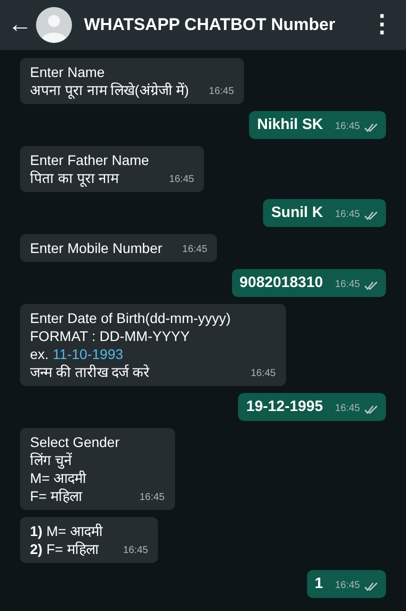 Image resolution: width=406 pixels, height=611 pixels. Describe the element at coordinates (109, 90) in the screenshot. I see `message-text: अपना पूरा नाम लिखे(अंग्रेजी में)` at that location.